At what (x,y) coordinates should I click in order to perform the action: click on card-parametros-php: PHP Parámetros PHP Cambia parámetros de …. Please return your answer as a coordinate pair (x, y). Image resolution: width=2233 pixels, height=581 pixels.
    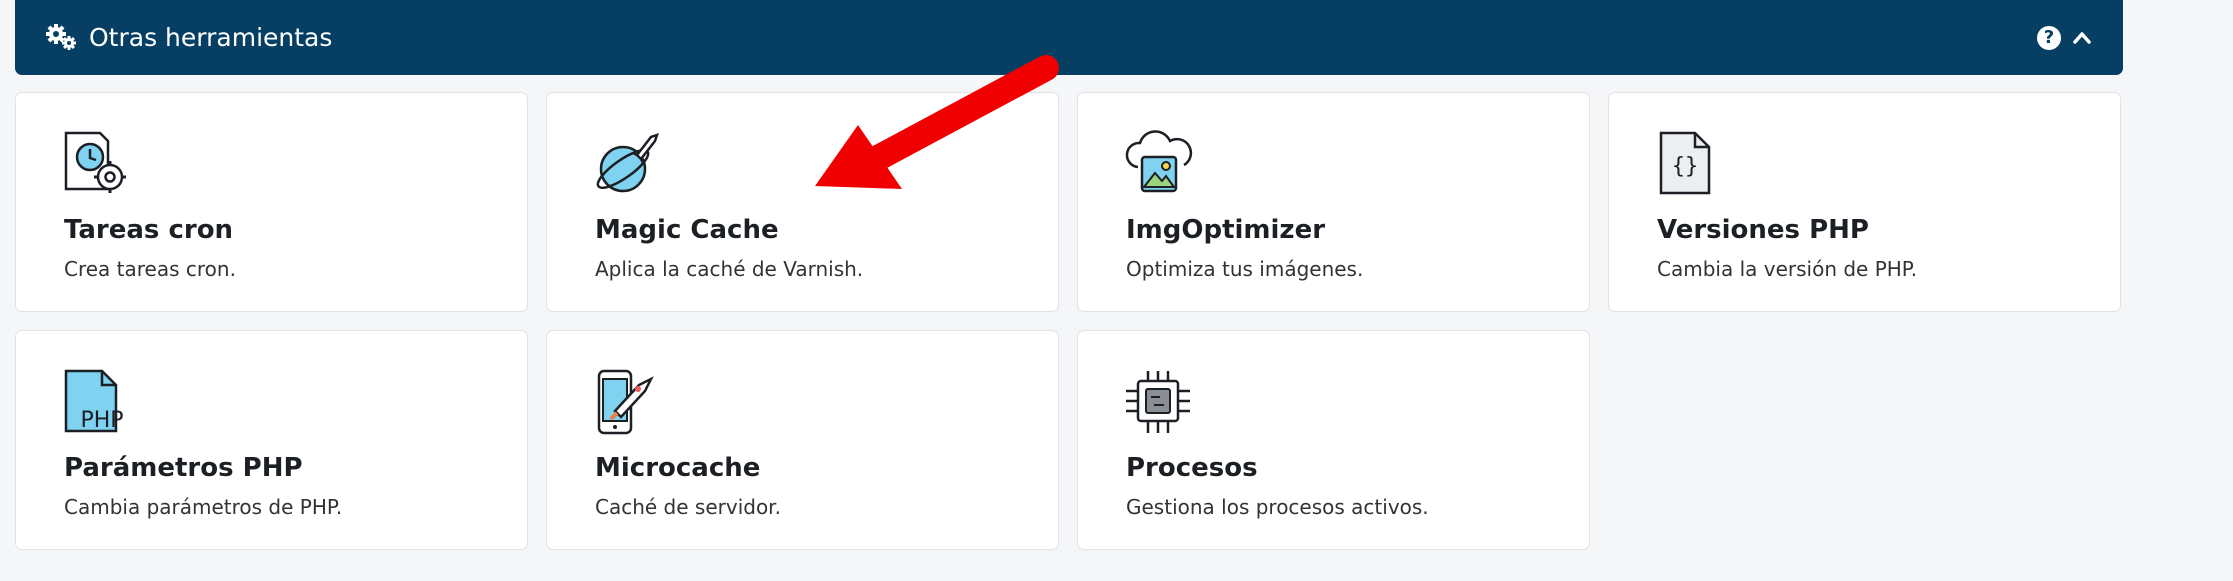
    Looking at the image, I should click on (271, 440).